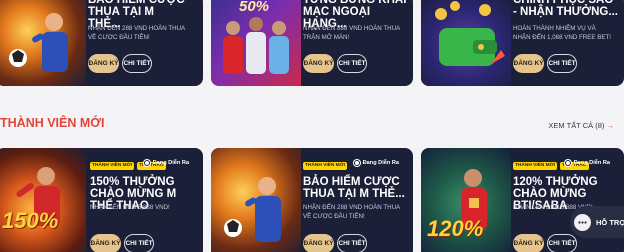 Image resolution: width=624 pixels, height=252 pixels. Describe the element at coordinates (610, 222) in the screenshot. I see `support-label: HỖ TRỢ` at that location.